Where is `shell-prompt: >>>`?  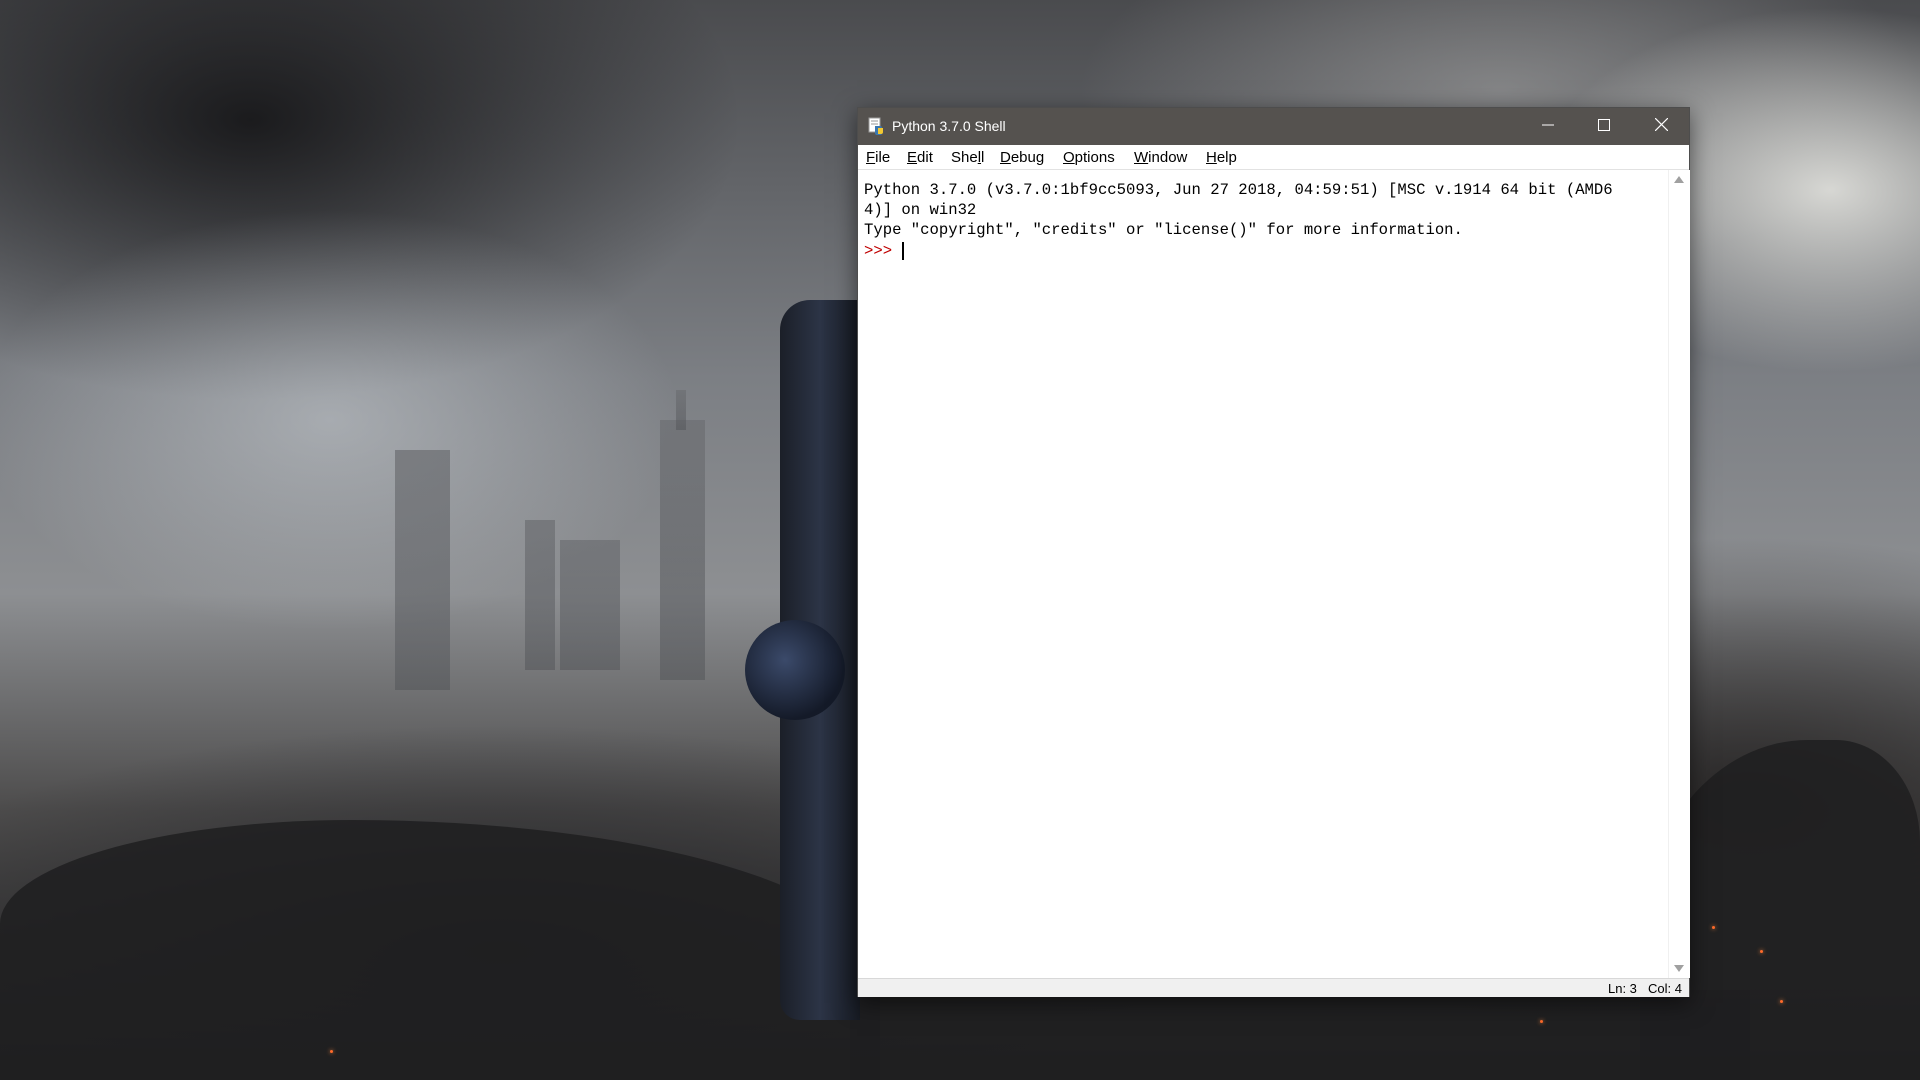
shell-prompt: >>> is located at coordinates (883, 251).